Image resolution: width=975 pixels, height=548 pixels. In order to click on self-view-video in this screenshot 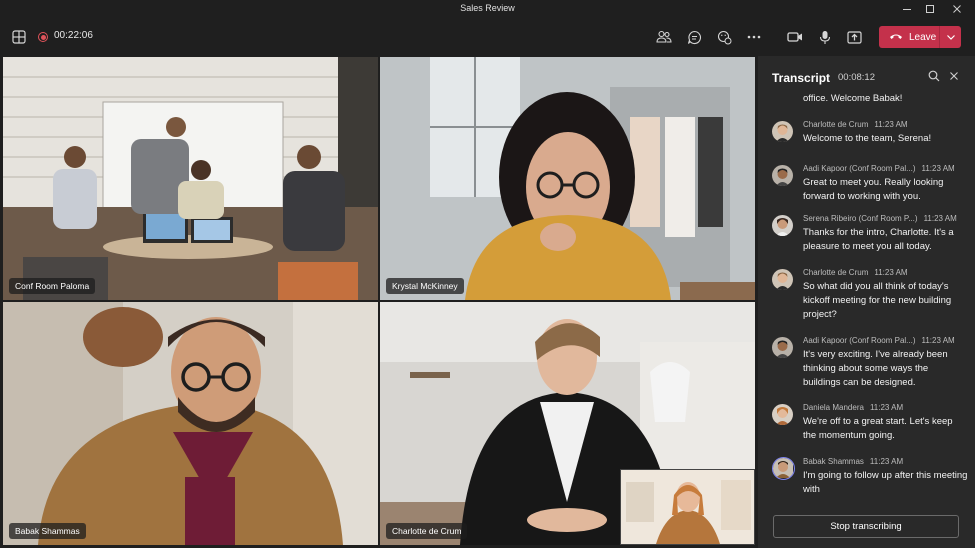, I will do `click(687, 507)`.